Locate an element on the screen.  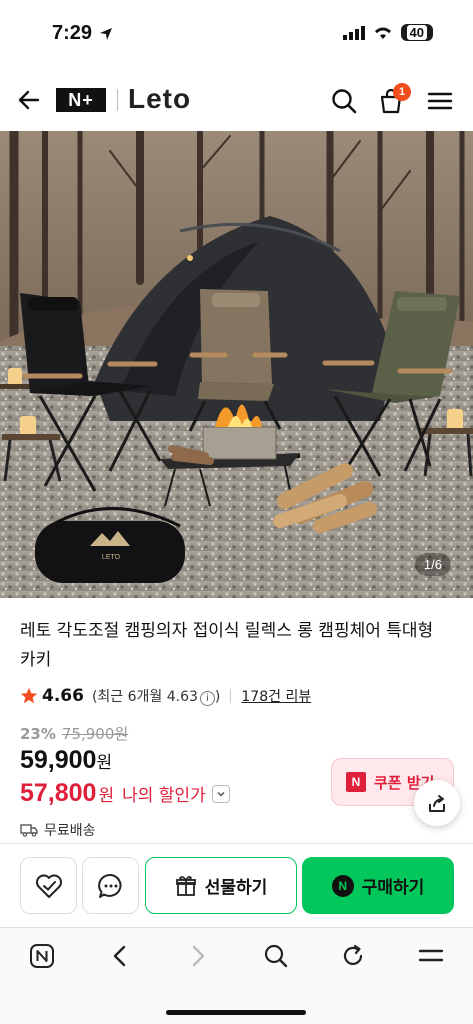
buy-label: 구매하기 is located at coordinates (393, 888).